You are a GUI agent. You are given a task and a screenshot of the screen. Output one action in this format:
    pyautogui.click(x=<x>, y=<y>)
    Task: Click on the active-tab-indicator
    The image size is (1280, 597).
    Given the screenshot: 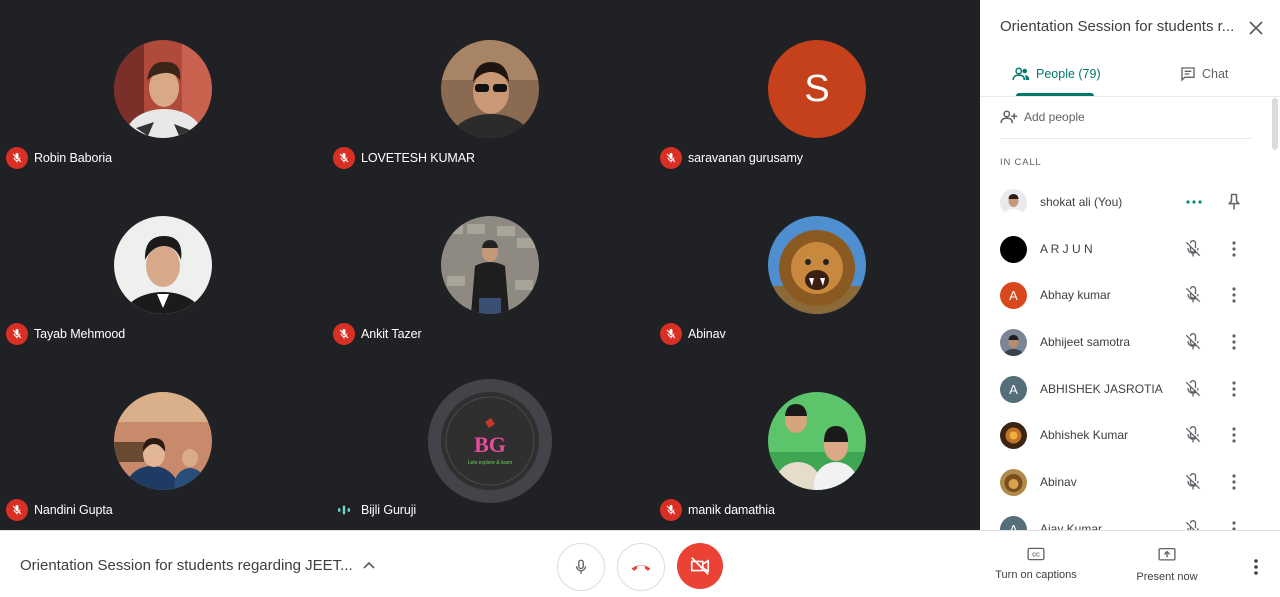 What is the action you would take?
    pyautogui.click(x=1055, y=94)
    